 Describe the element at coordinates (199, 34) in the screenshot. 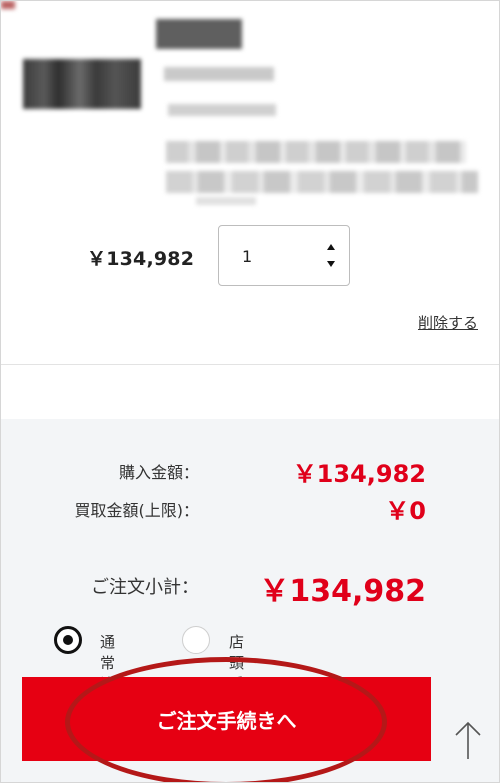

I see `product-brand-redacted` at that location.